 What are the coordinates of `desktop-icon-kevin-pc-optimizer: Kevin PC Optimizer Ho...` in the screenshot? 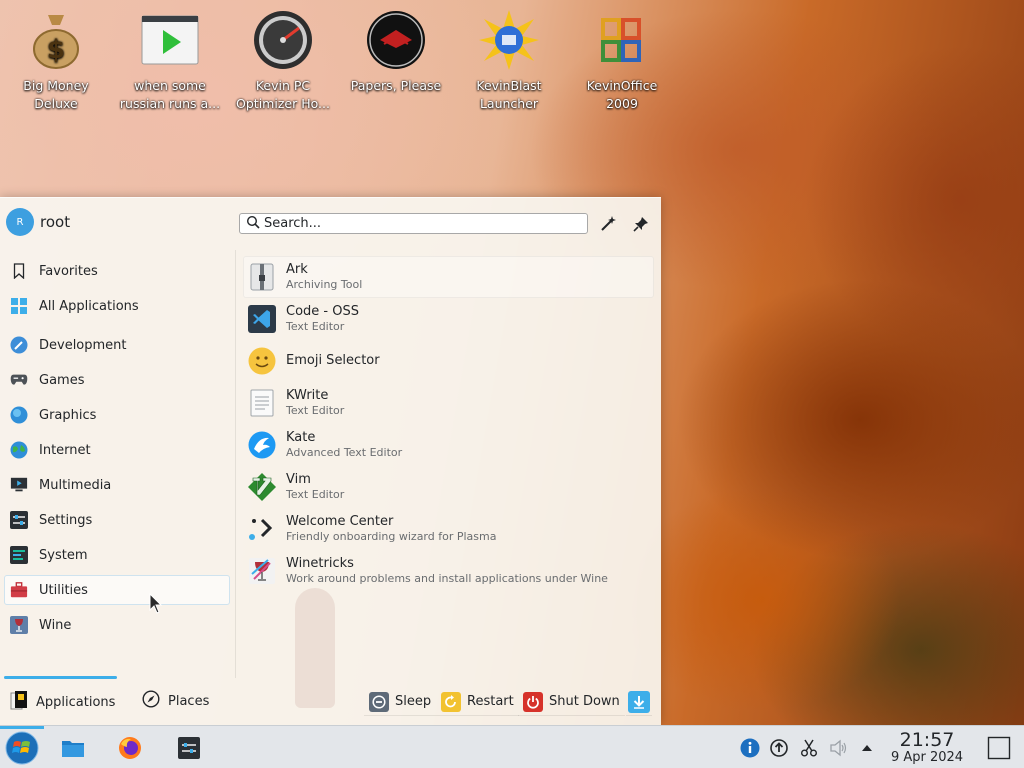 It's located at (283, 60).